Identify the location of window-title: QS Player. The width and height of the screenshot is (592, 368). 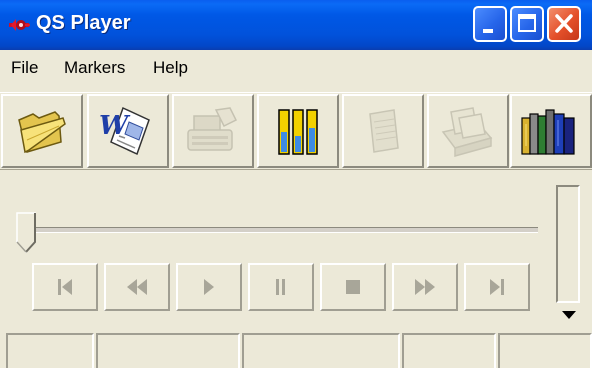
(83, 23).